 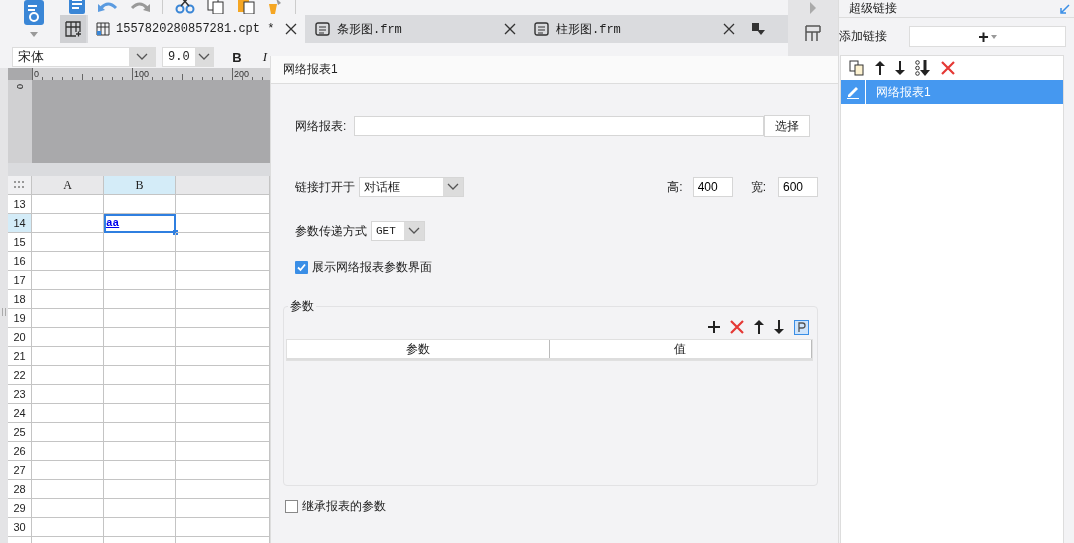 I want to click on move-to-bottom-icon, so click(x=923, y=68).